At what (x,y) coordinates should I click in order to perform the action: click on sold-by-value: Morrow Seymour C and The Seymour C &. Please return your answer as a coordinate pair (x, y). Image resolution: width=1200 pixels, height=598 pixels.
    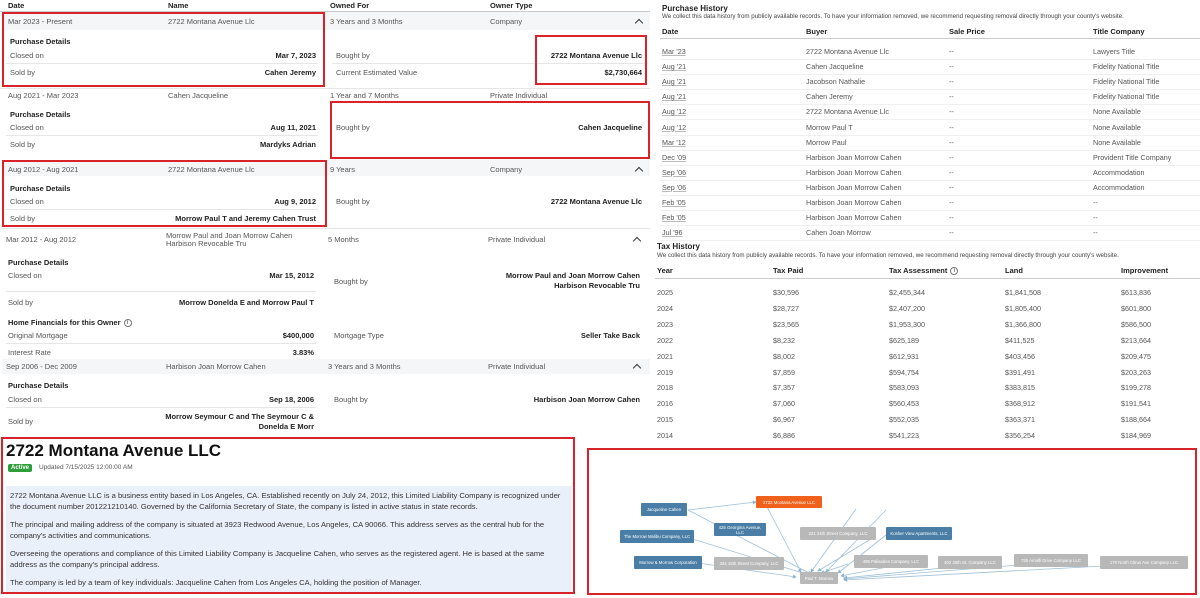
    Looking at the image, I should click on (239, 416).